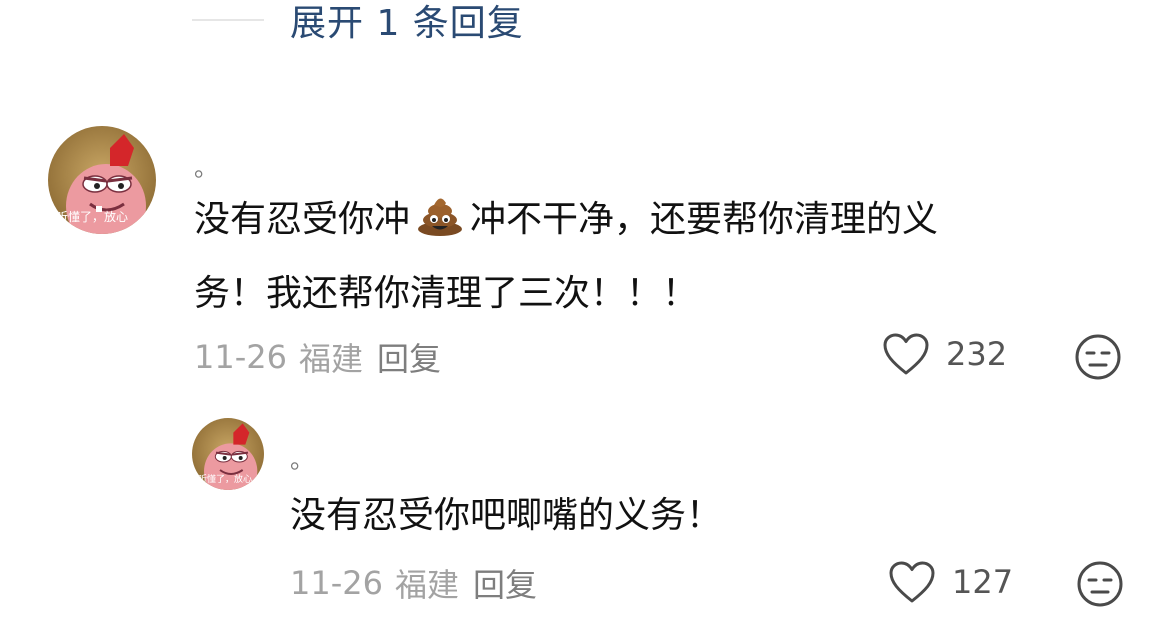 Image resolution: width=1170 pixels, height=623 pixels. What do you see at coordinates (944, 354) in the screenshot?
I see `like-button: 232` at bounding box center [944, 354].